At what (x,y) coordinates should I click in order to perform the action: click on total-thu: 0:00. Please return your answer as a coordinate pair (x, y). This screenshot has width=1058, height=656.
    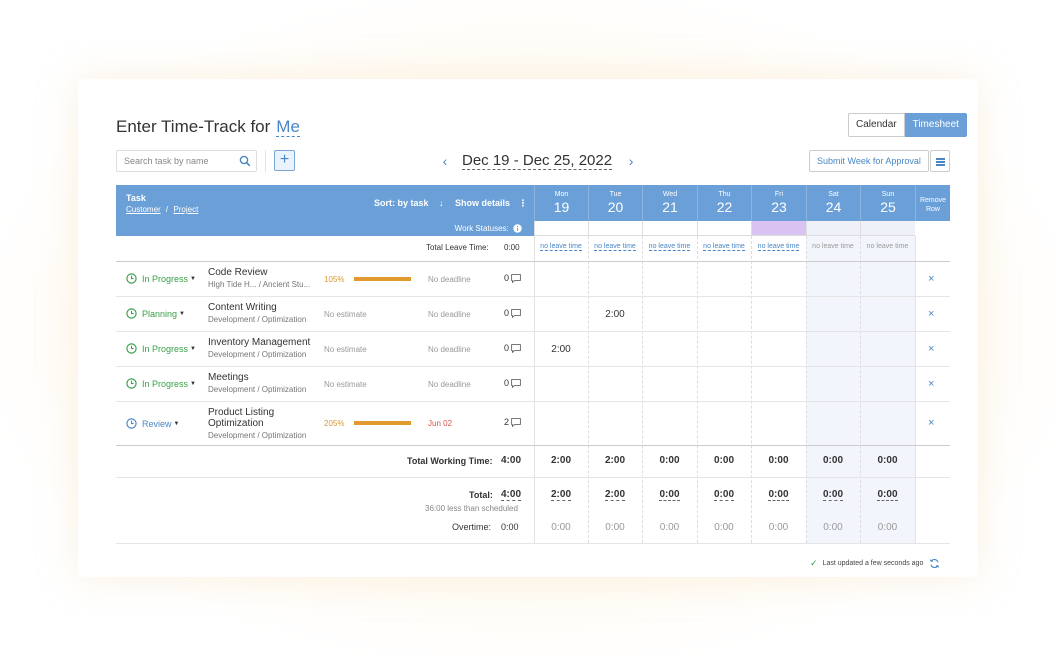
    Looking at the image, I should click on (724, 495).